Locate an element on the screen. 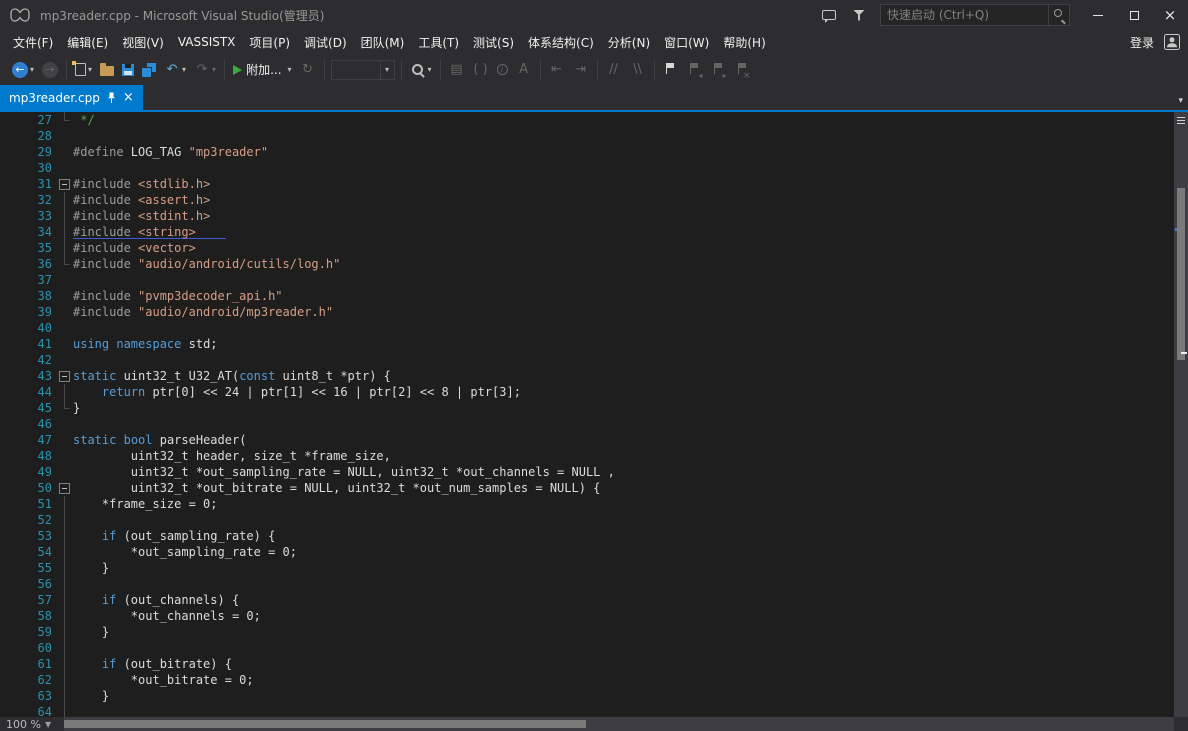  code-line: 35 #include <vector> is located at coordinates (587, 248).